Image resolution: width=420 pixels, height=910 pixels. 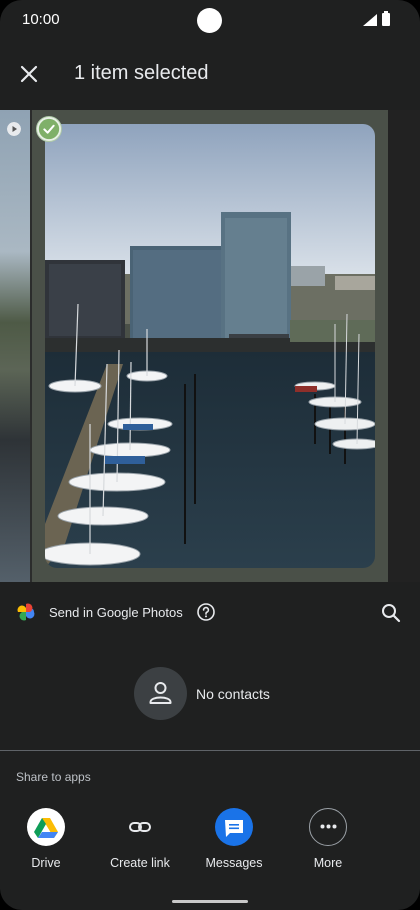 What do you see at coordinates (26, 612) in the screenshot?
I see `google-photos-logo-icon` at bounding box center [26, 612].